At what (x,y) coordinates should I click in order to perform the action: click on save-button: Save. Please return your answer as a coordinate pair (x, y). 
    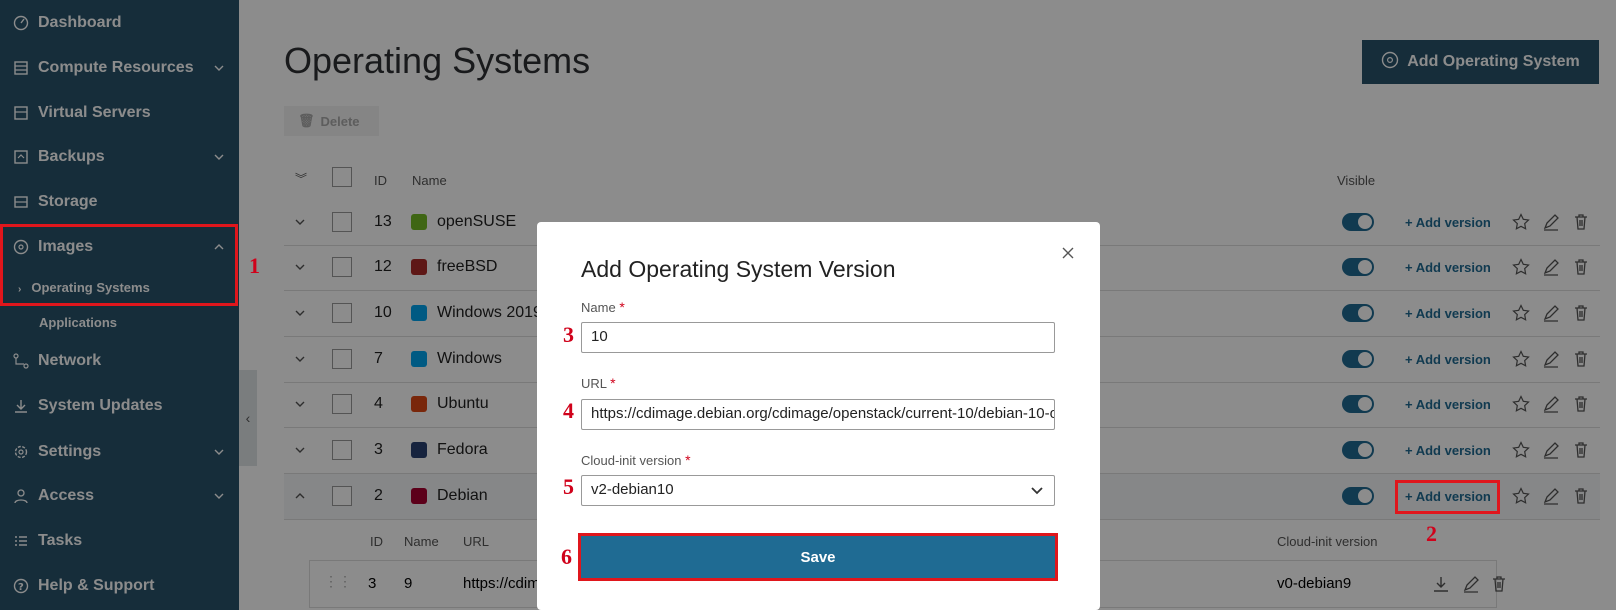
    Looking at the image, I should click on (818, 557).